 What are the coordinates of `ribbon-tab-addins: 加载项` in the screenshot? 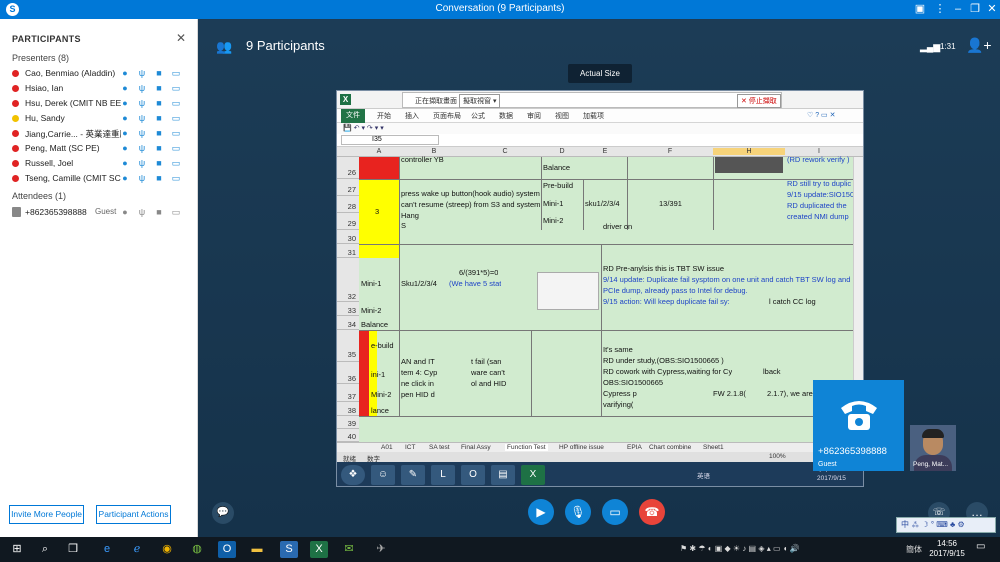 It's located at (593, 116).